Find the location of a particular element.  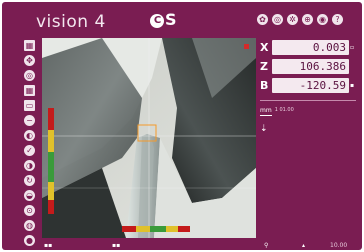

axis-b-row: B -120.59 ▪ is located at coordinates (308, 85).